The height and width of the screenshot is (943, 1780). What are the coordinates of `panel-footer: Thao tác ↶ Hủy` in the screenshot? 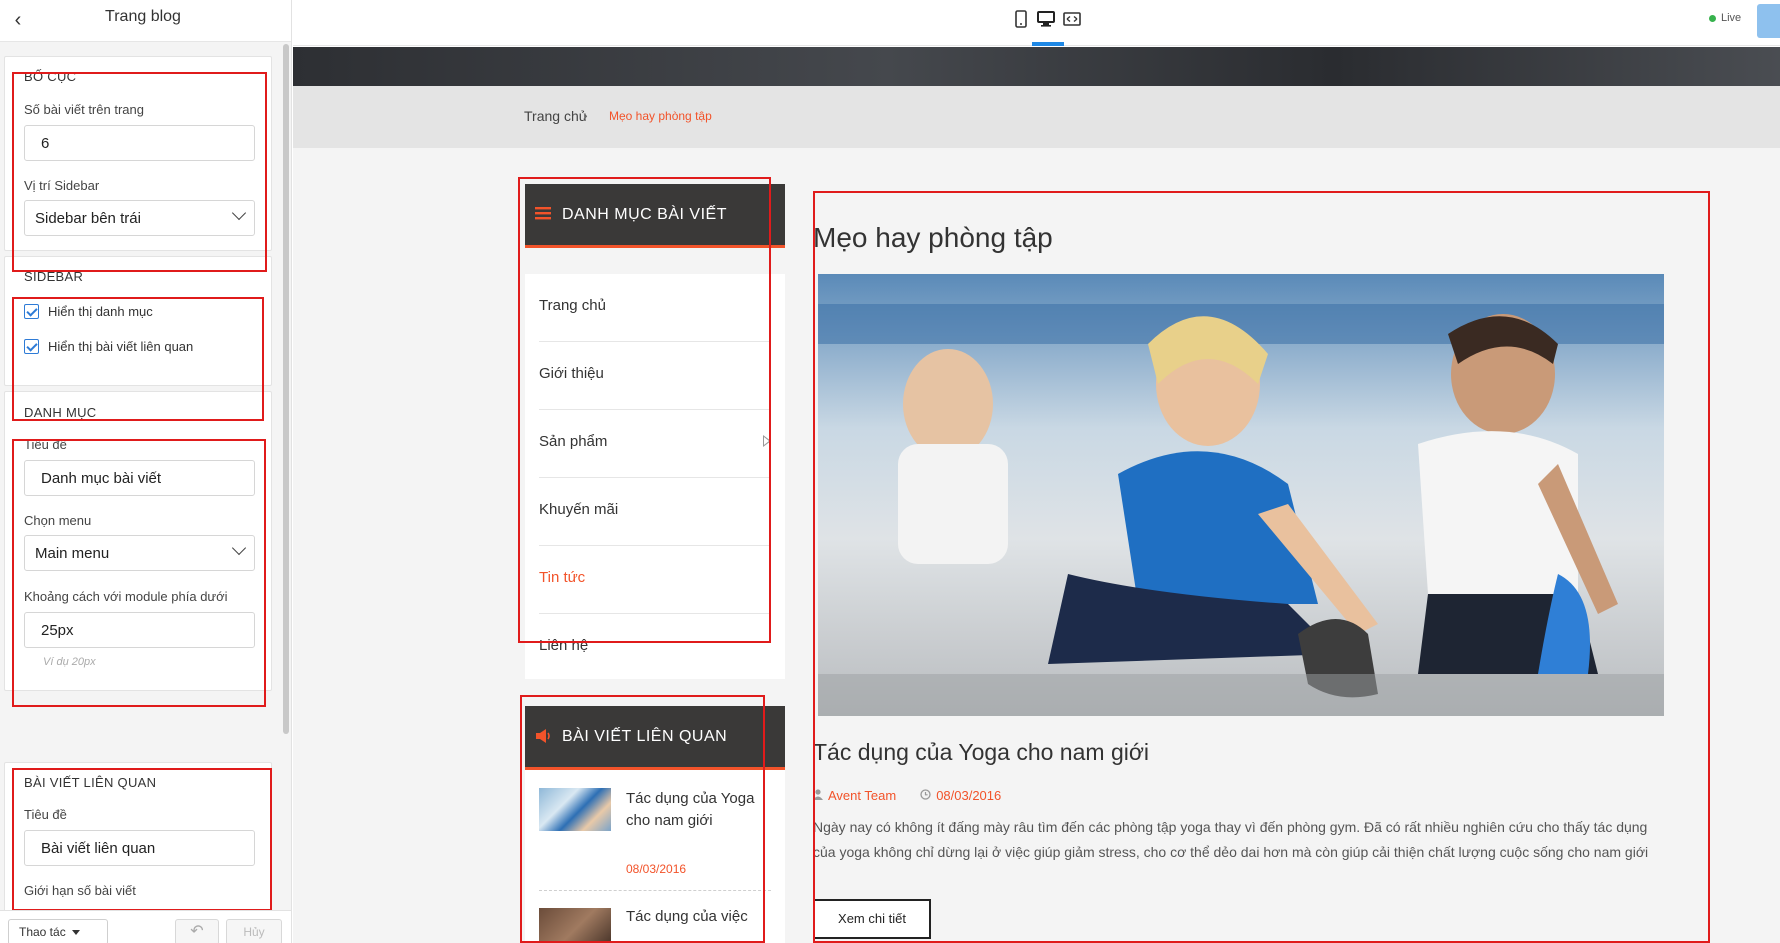 It's located at (145, 926).